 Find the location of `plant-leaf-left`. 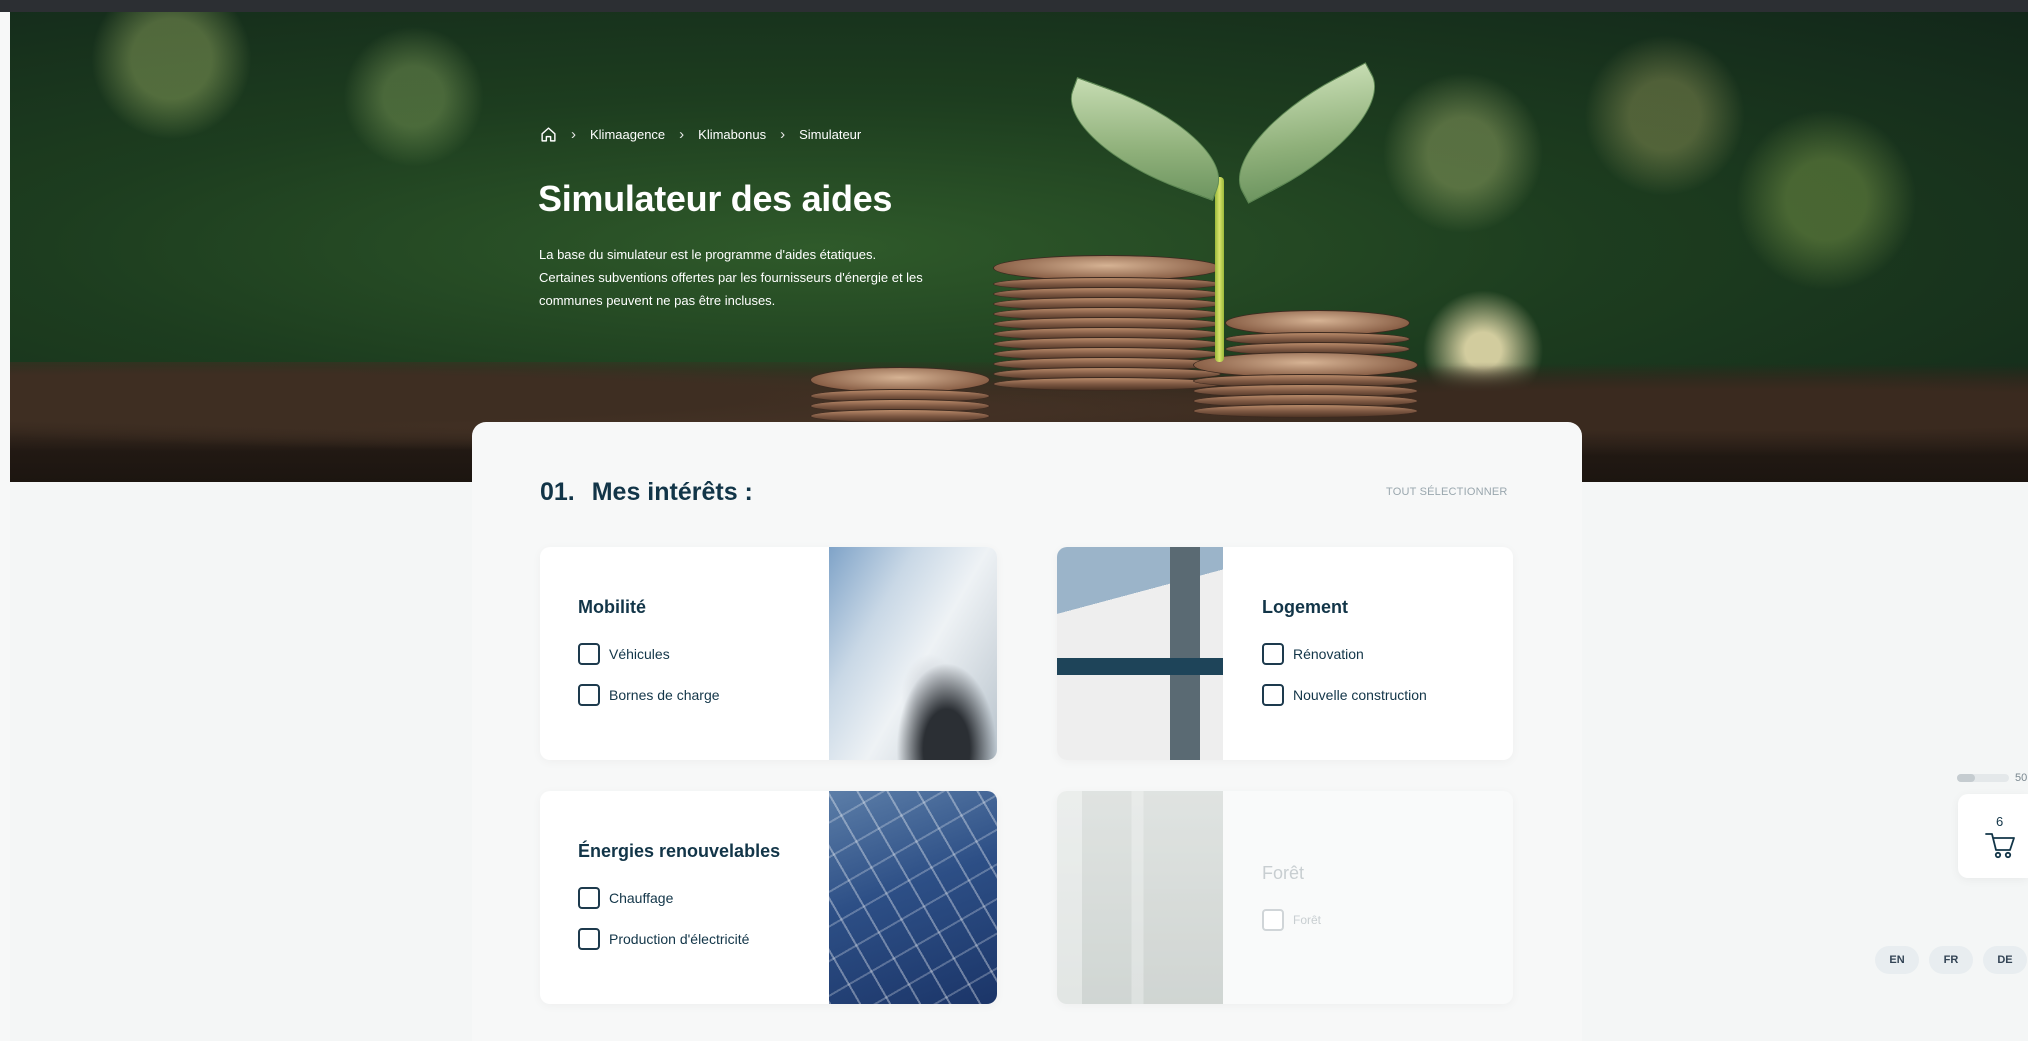

plant-leaf-left is located at coordinates (1145, 139).